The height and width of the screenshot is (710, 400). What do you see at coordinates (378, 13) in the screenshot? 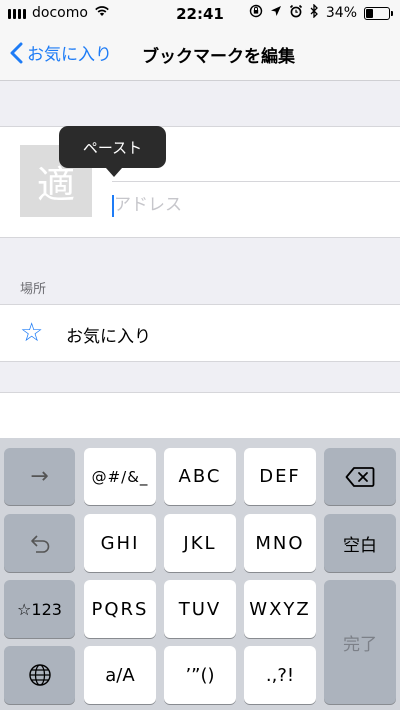
I see `battery-icon` at bounding box center [378, 13].